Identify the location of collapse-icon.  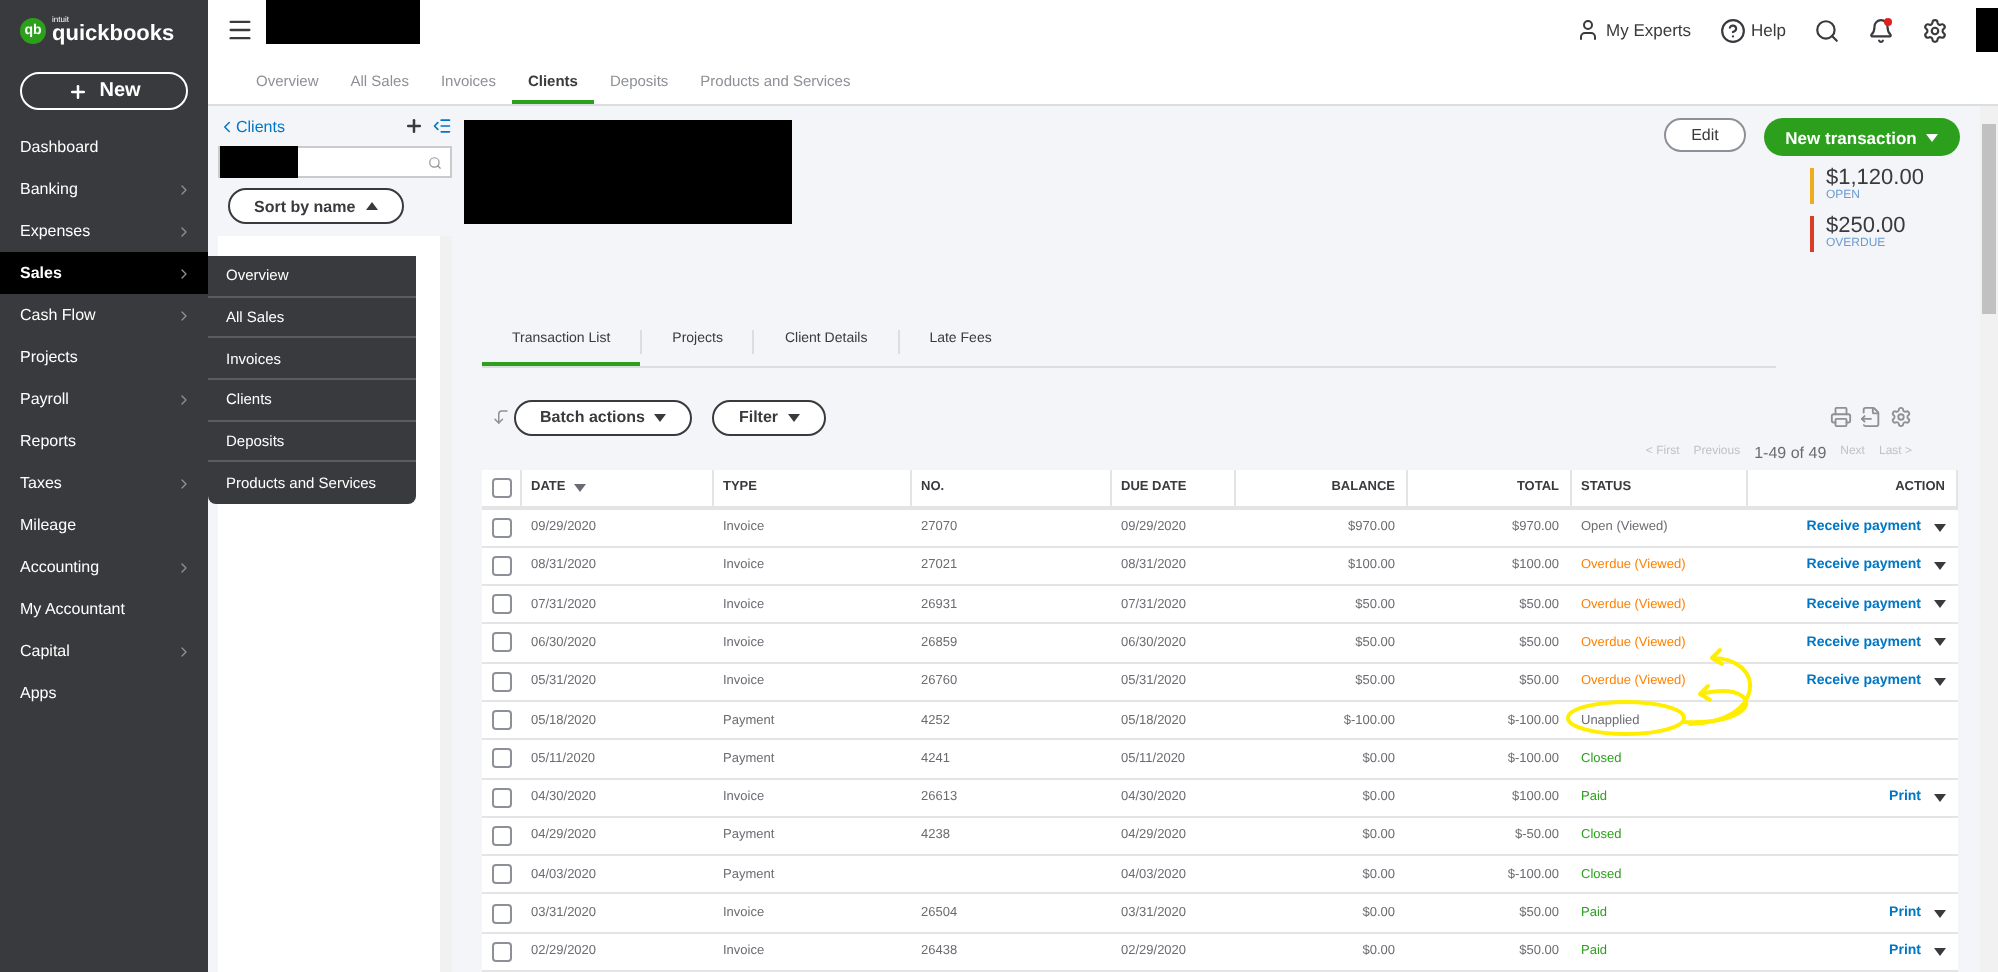
(442, 126).